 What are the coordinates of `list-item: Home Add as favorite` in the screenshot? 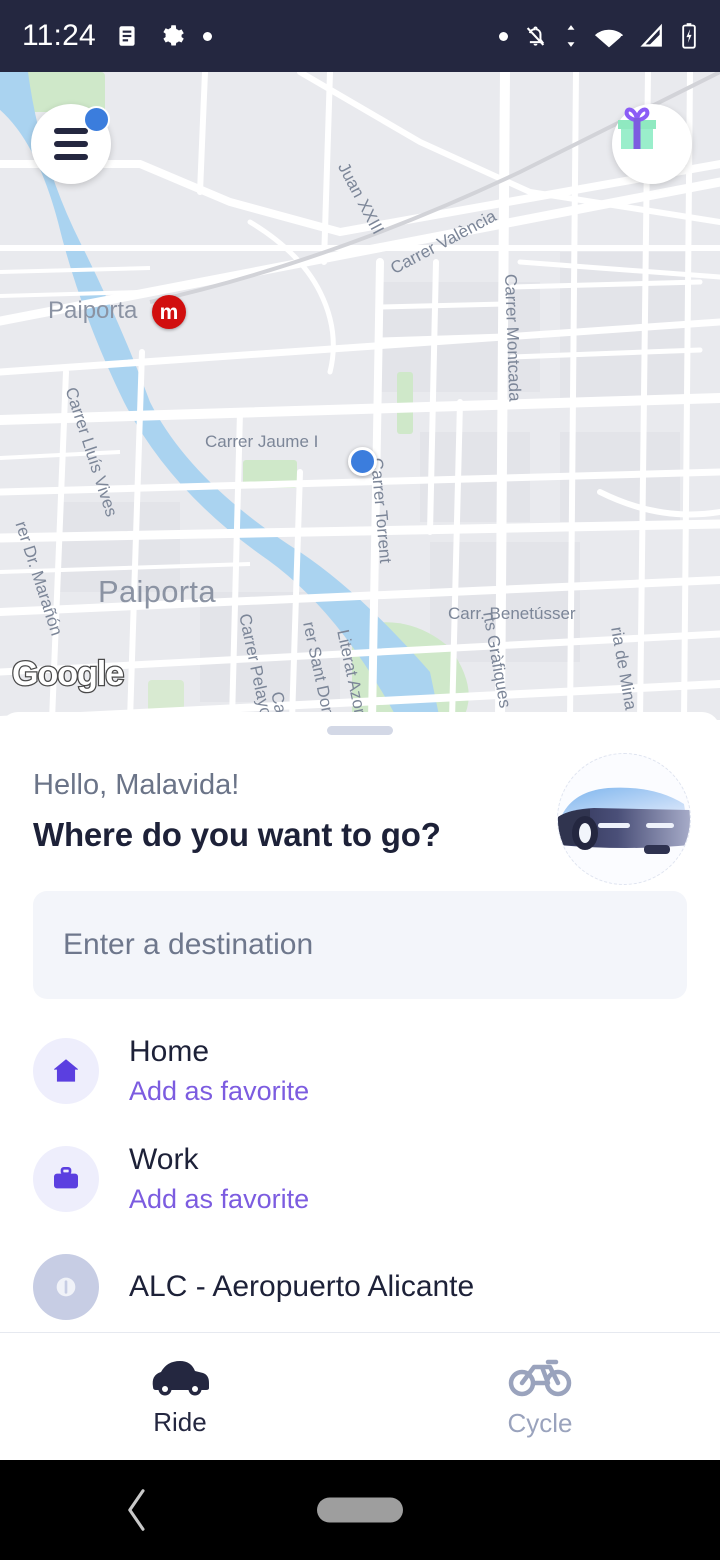 It's located at (360, 1071).